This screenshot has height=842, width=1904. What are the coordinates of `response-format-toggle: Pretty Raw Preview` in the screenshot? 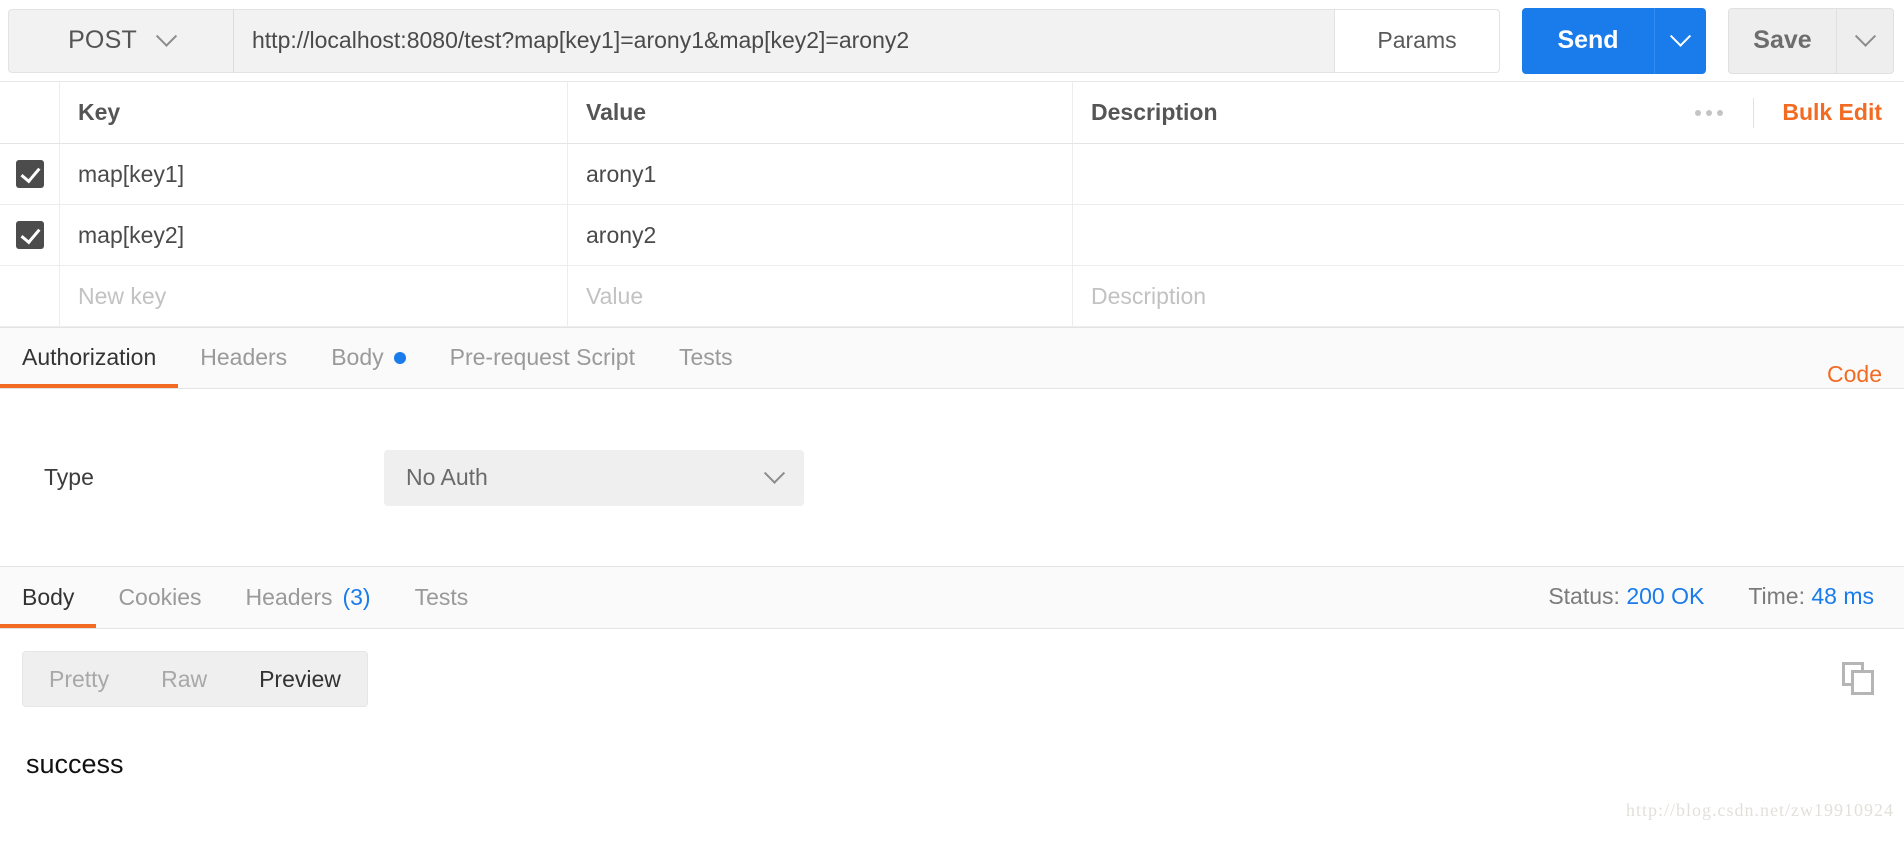 It's located at (195, 679).